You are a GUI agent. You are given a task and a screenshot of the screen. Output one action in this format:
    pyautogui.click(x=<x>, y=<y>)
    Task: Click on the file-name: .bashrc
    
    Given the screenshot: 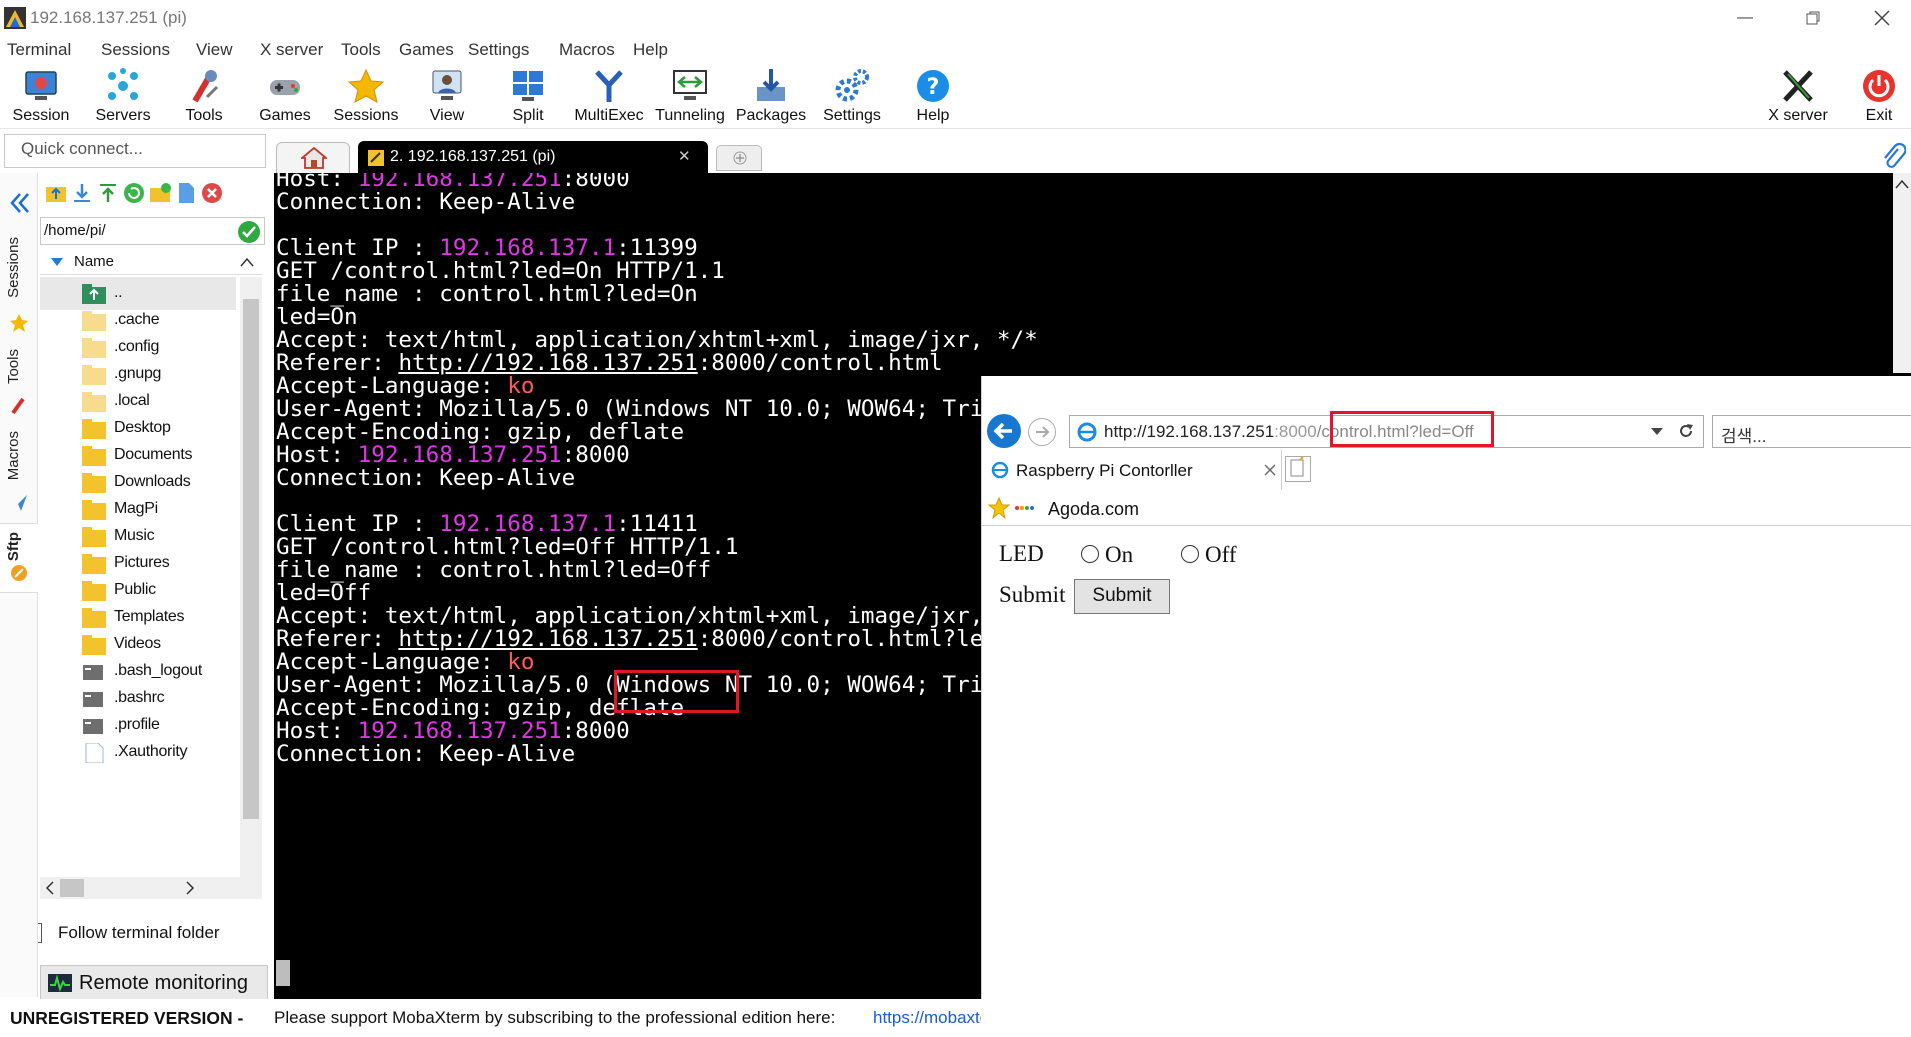 What is the action you would take?
    pyautogui.click(x=139, y=697)
    